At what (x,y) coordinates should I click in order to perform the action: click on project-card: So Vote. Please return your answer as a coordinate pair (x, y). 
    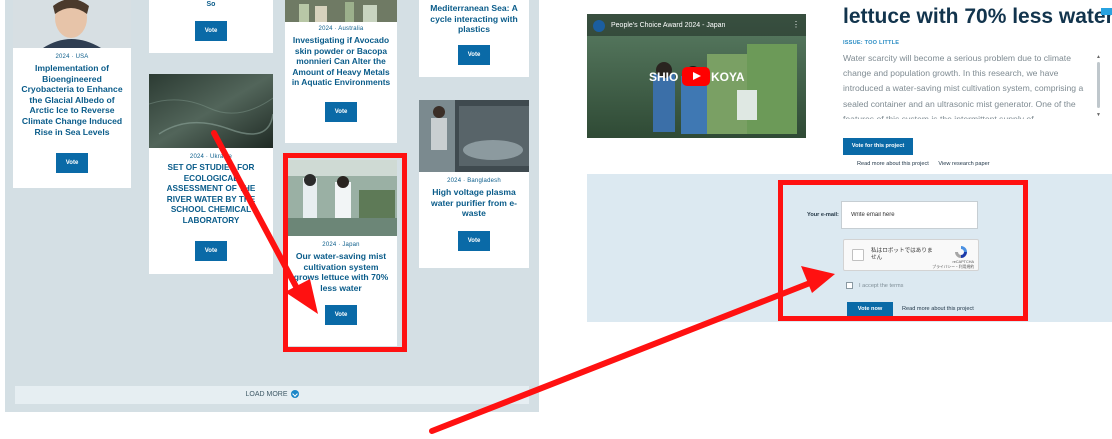
    Looking at the image, I should click on (211, 26).